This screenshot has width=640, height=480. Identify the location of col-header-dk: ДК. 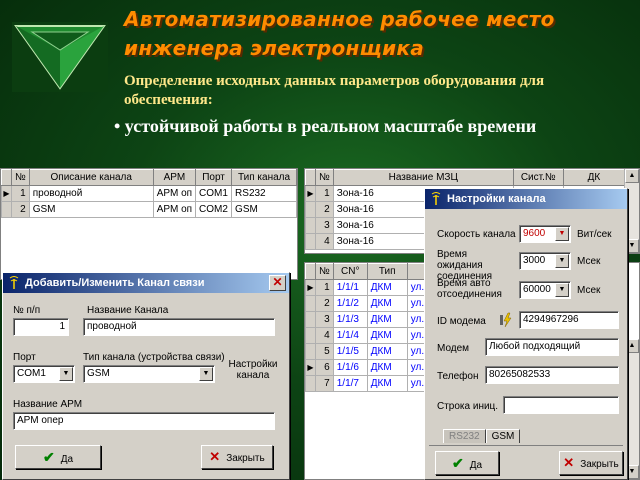
(594, 177).